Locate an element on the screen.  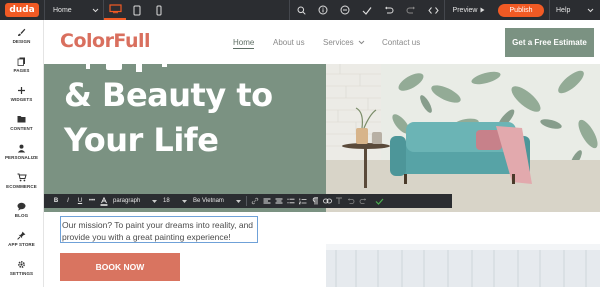
font-family-select: Be Vietnam is located at coordinates (217, 201).